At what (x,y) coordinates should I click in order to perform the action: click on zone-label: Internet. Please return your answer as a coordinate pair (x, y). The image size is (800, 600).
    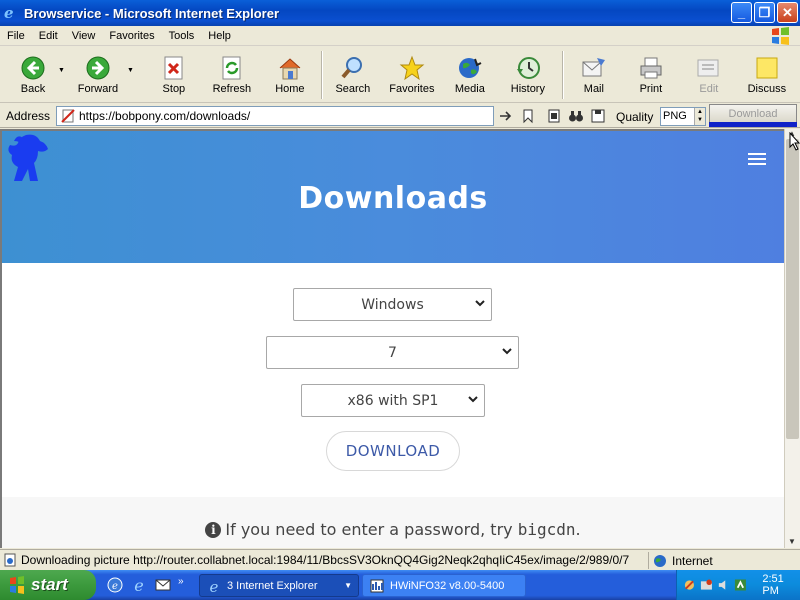
    Looking at the image, I should click on (692, 560).